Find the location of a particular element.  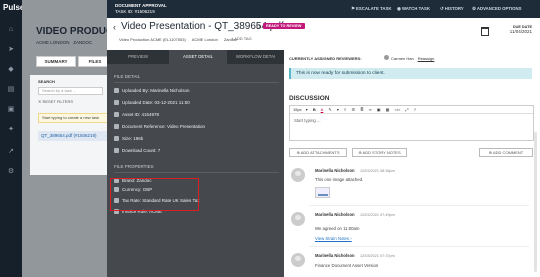

comment-time: 12/03/2021 08:36pm is located at coordinates (377, 170).